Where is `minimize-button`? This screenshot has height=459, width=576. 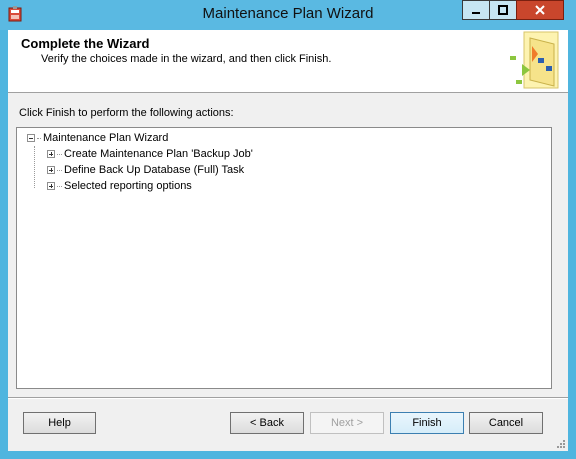
minimize-button is located at coordinates (476, 10).